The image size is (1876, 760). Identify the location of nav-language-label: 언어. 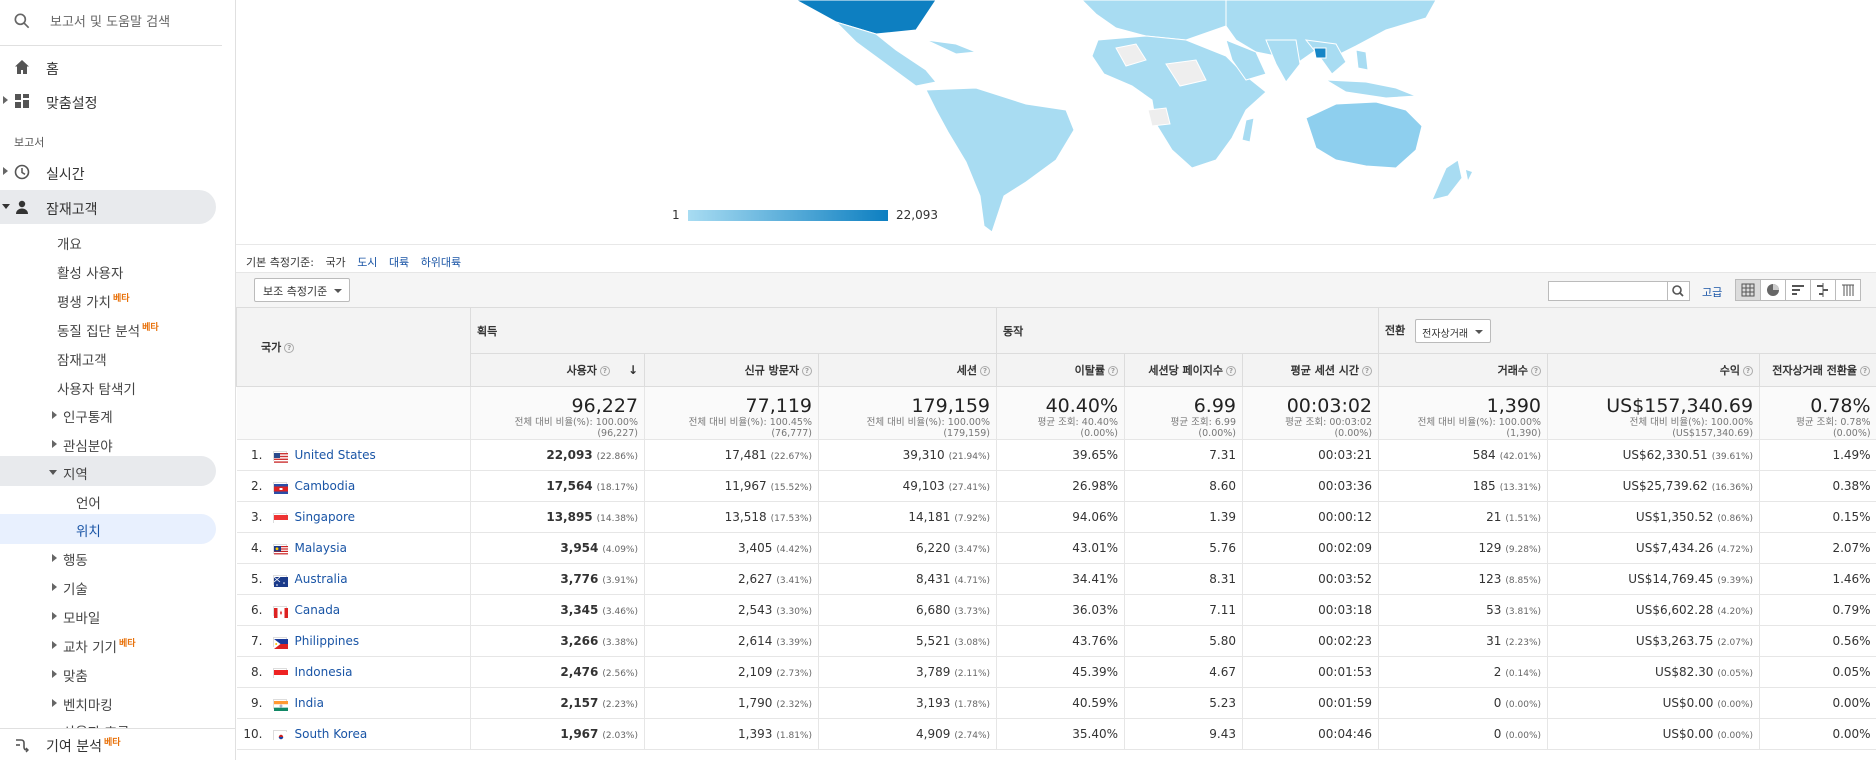
(88, 504).